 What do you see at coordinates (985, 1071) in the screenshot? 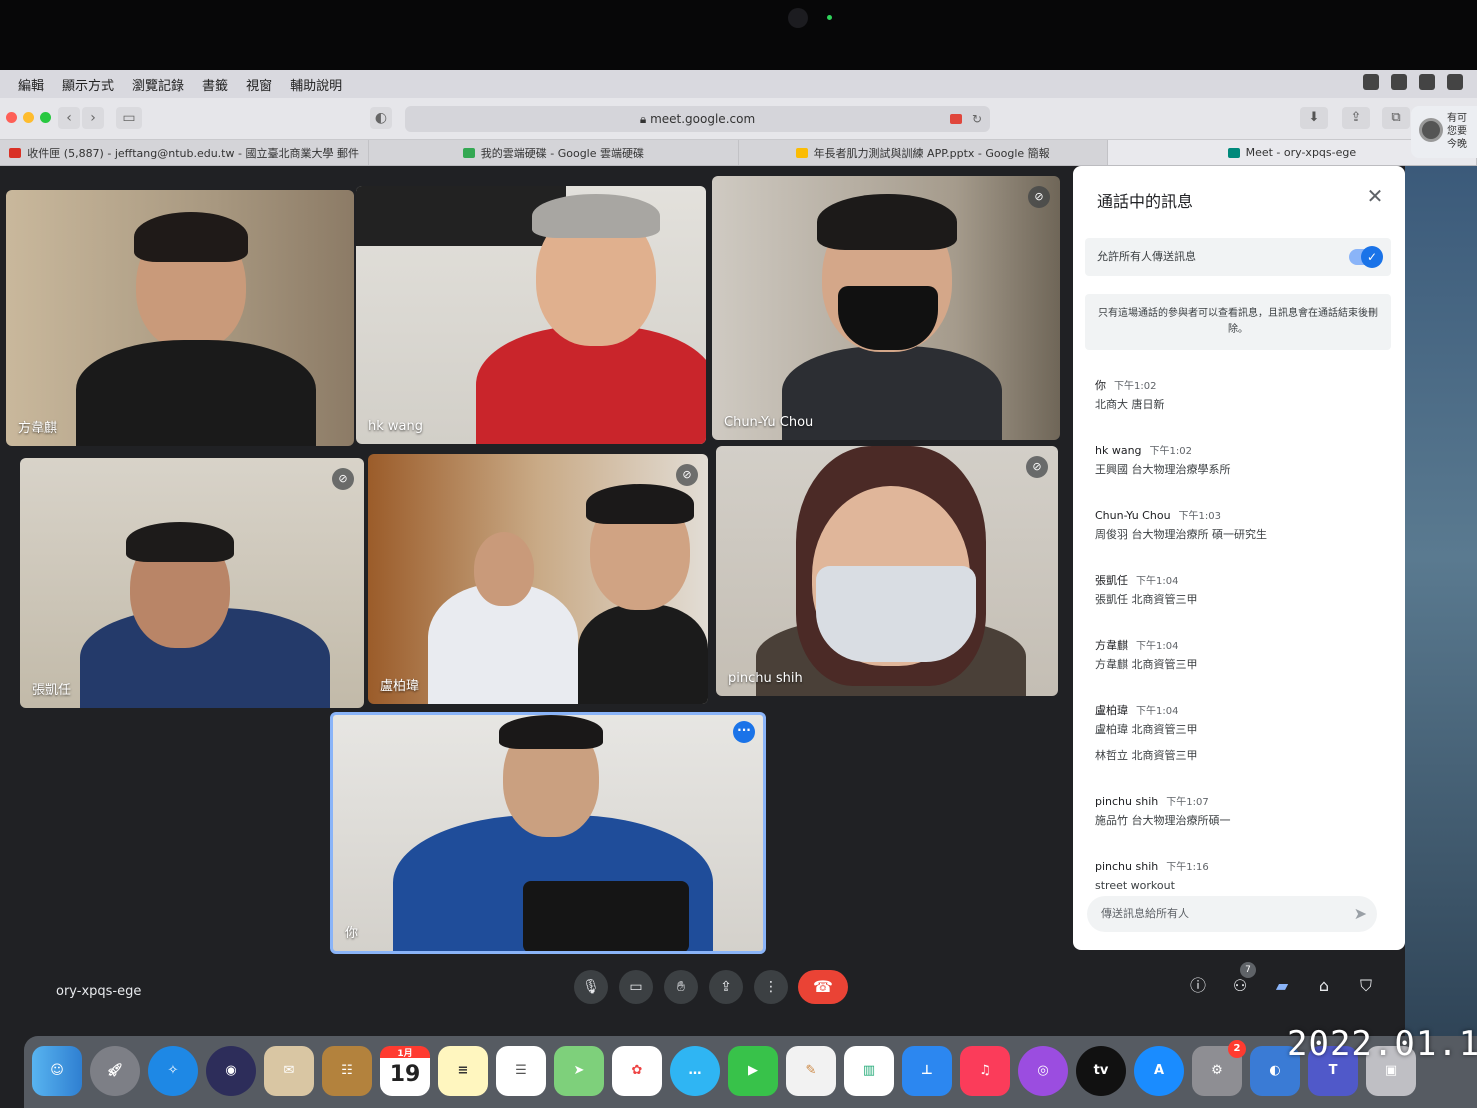
I see `music-icon: ♫` at bounding box center [985, 1071].